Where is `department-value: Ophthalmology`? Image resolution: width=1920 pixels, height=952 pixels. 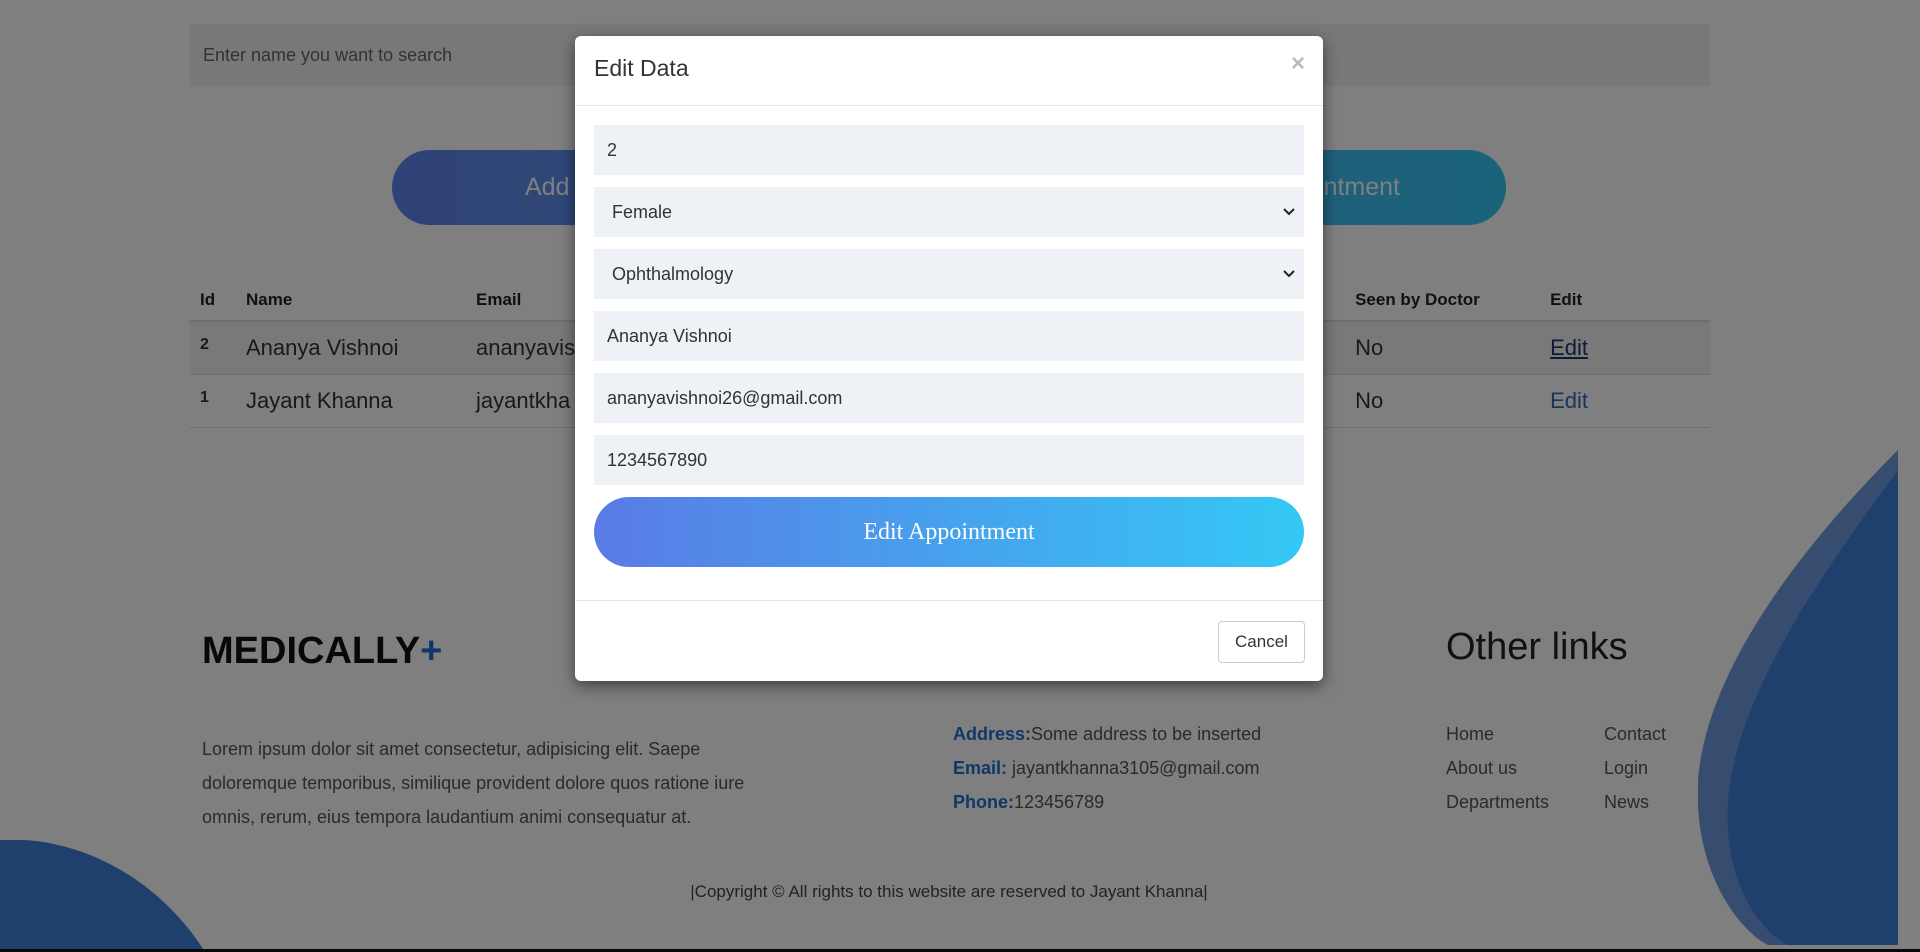
department-value: Ophthalmology is located at coordinates (673, 273).